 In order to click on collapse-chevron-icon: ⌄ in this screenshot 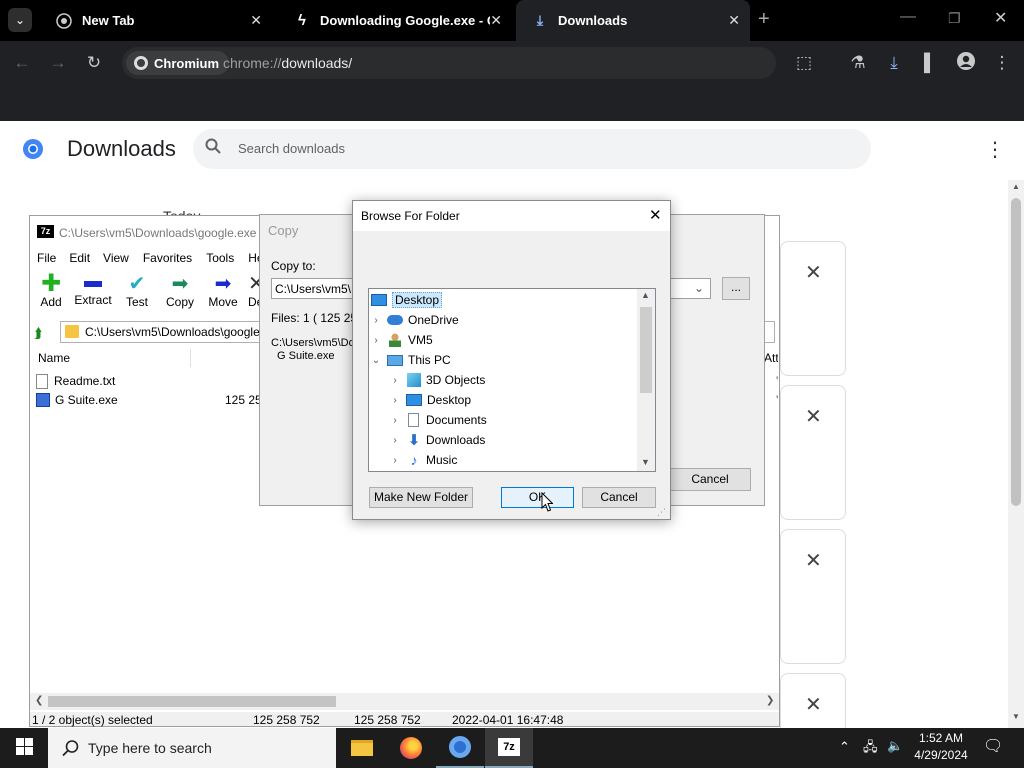, I will do `click(376, 360)`.